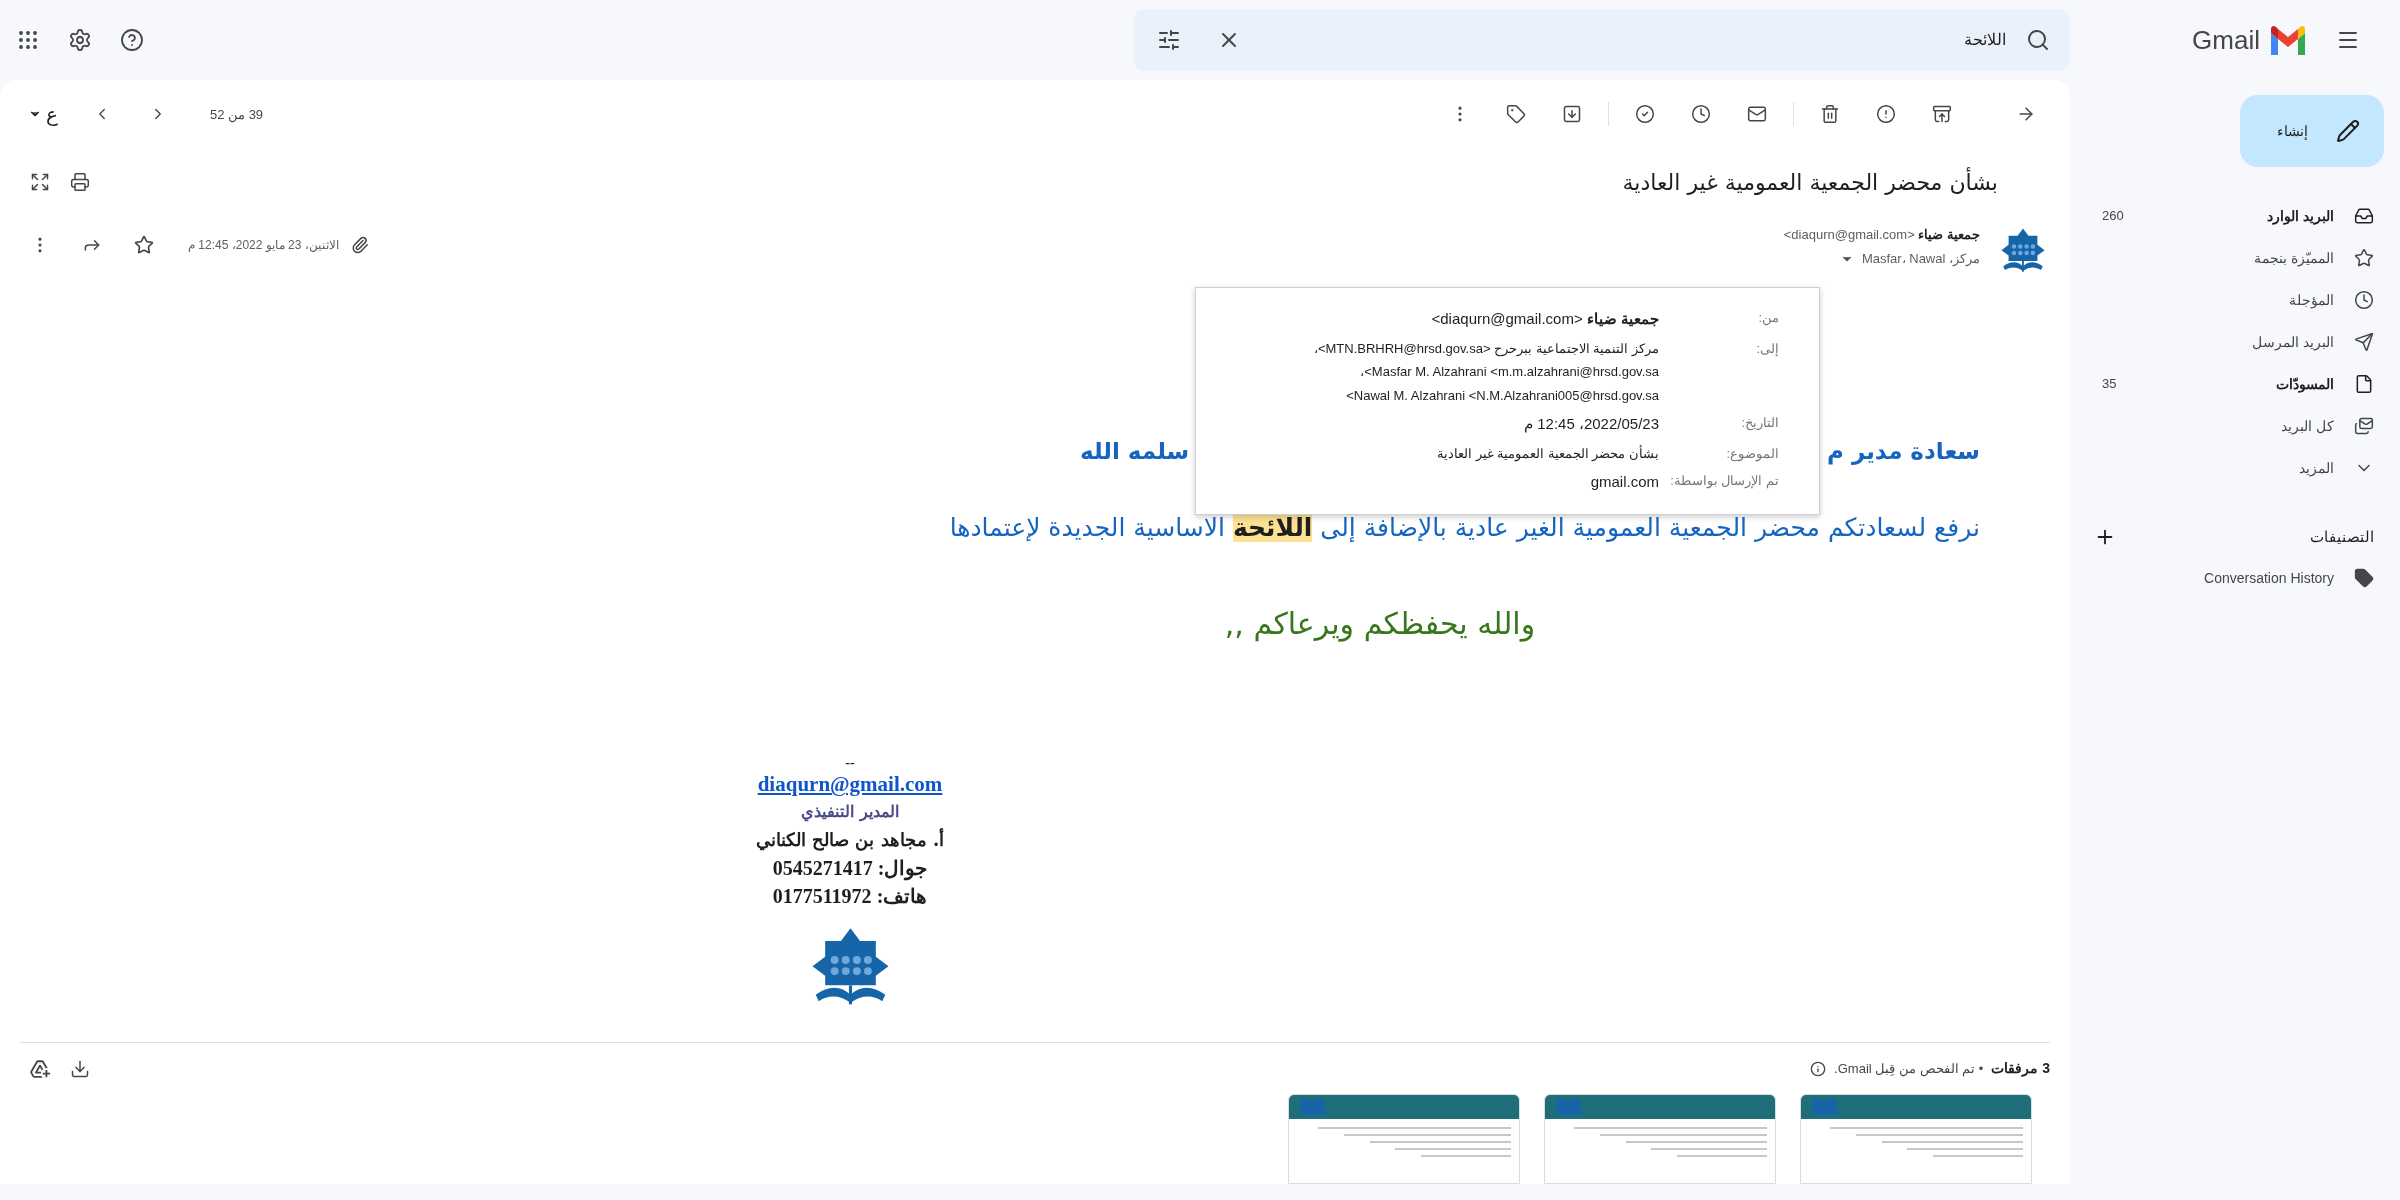 The image size is (2400, 1200). What do you see at coordinates (2312, 131) in the screenshot?
I see `compose-button: إنشاء` at bounding box center [2312, 131].